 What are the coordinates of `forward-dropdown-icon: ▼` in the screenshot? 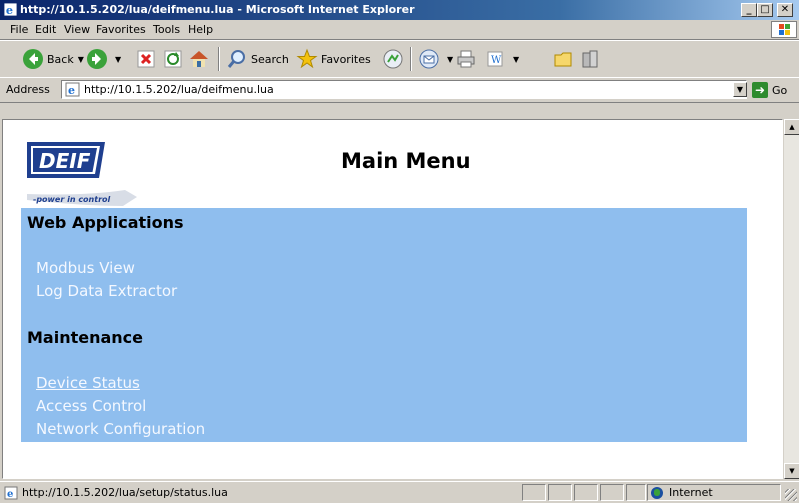 It's located at (118, 59).